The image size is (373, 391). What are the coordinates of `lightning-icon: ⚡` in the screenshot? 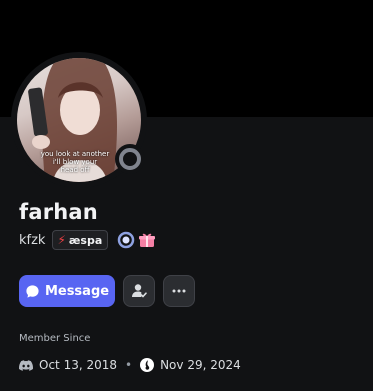 It's located at (61, 240).